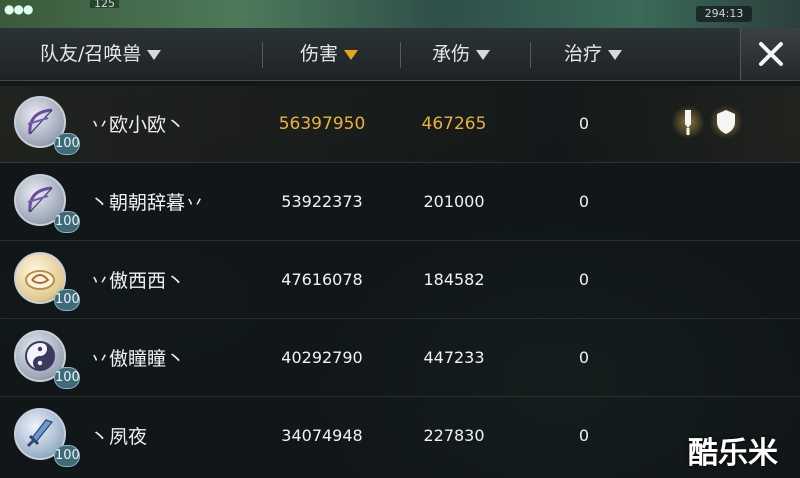  I want to click on player-name: 丷傲西西丶, so click(138, 281).